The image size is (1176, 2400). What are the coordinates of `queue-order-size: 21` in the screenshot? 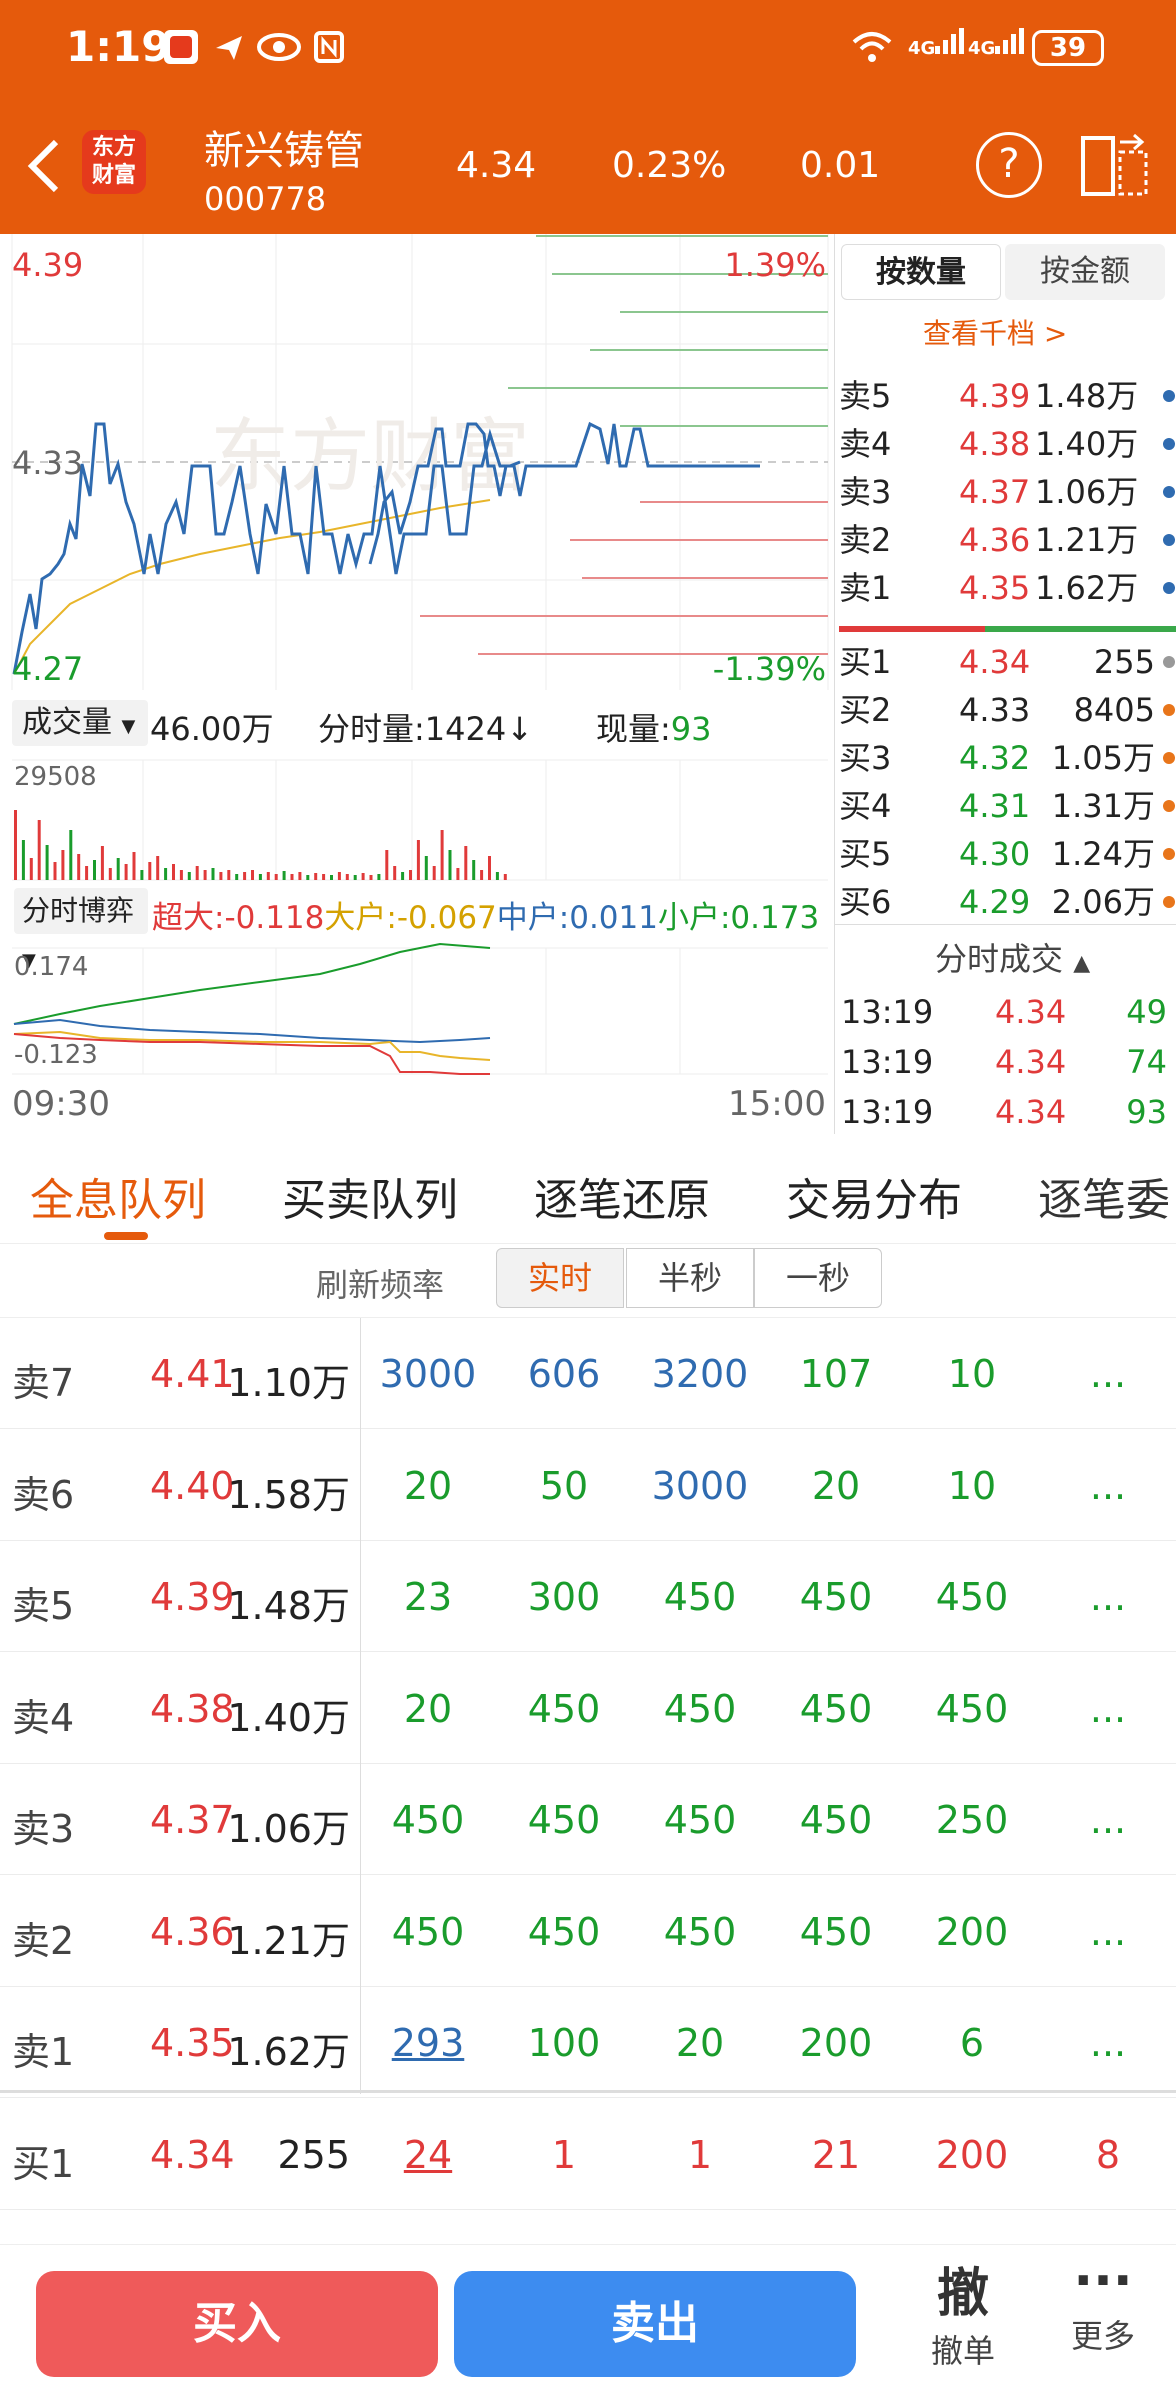 It's located at (836, 2155).